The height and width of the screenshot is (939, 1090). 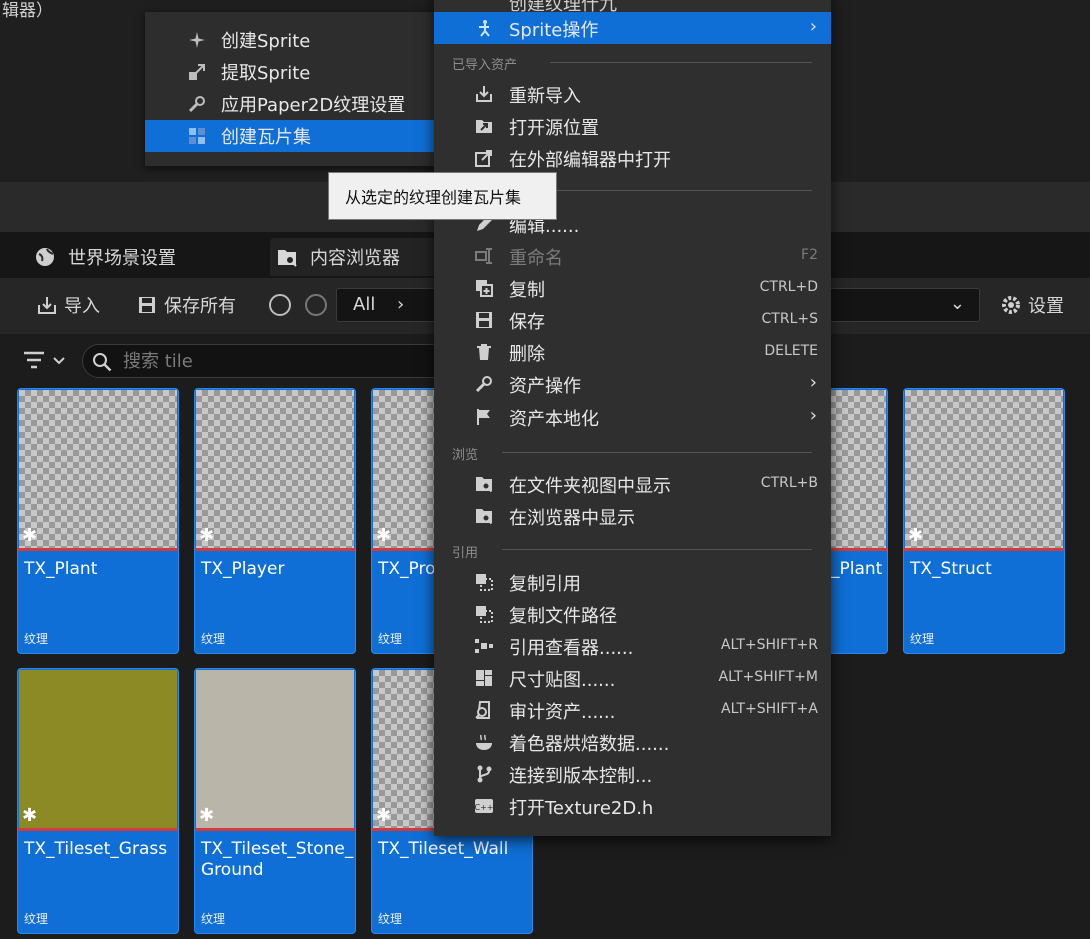 What do you see at coordinates (484, 158) in the screenshot?
I see `external-link-icon` at bounding box center [484, 158].